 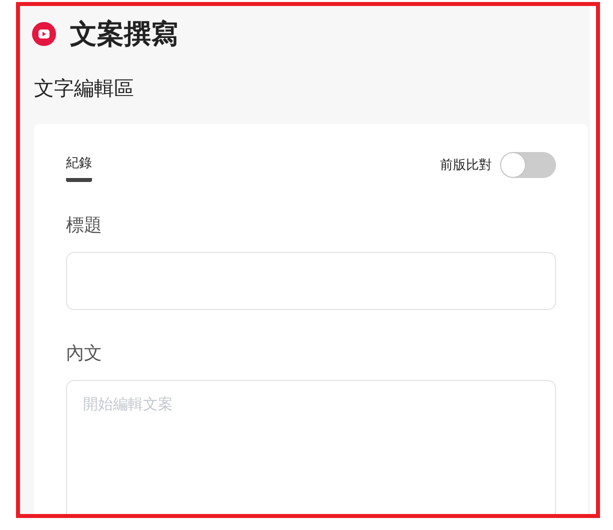 What do you see at coordinates (311, 281) in the screenshot?
I see `title-field` at bounding box center [311, 281].